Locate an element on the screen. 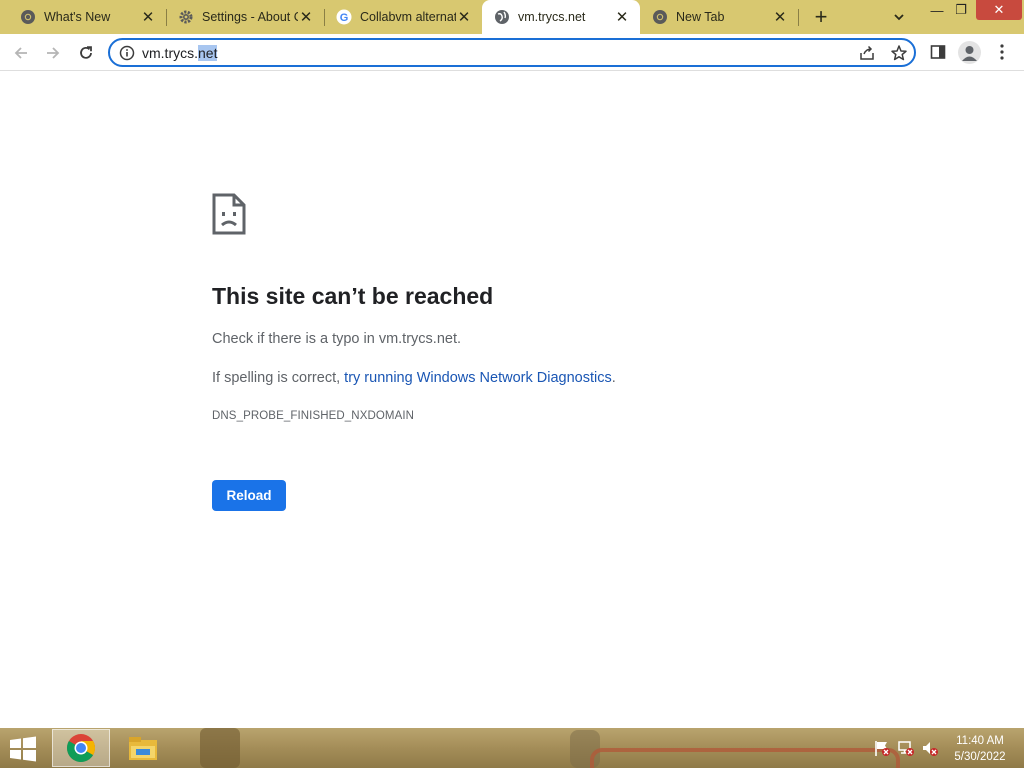  new-tab-button: + is located at coordinates (821, 17).